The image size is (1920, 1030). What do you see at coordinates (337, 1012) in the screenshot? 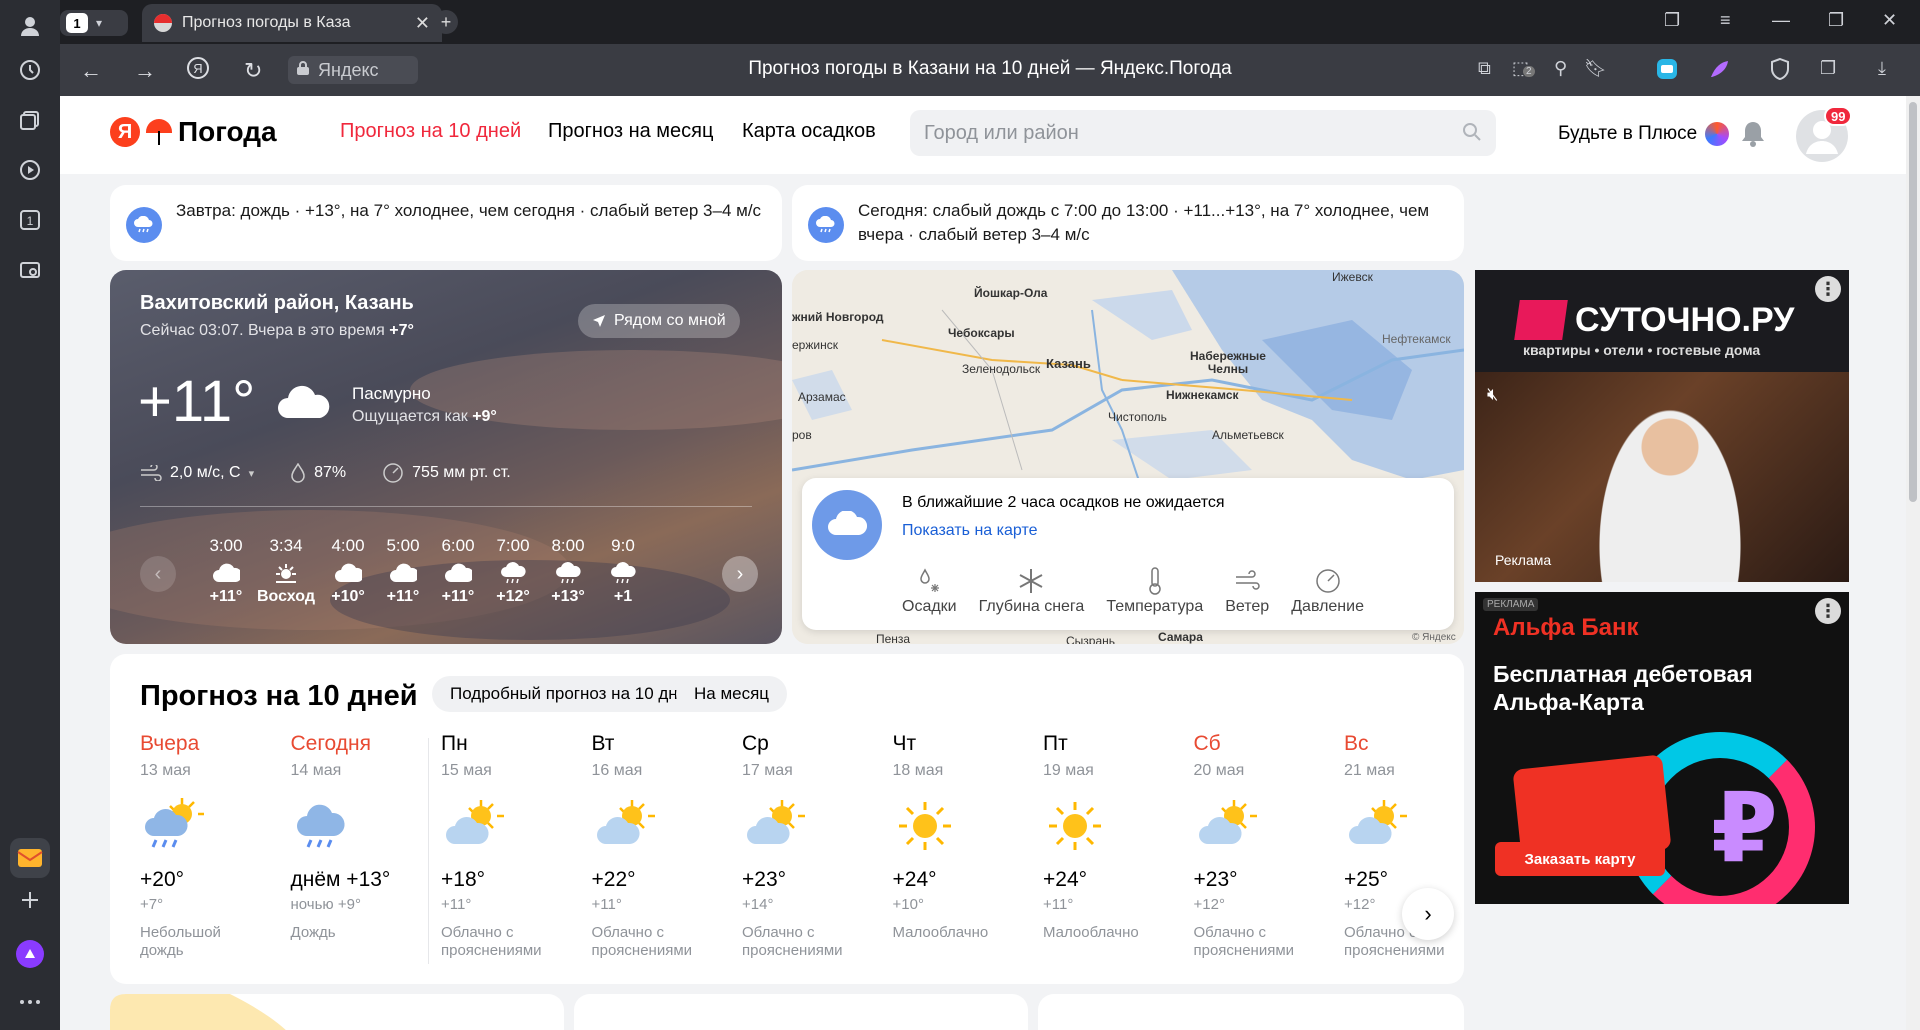
I see `bottom-card` at bounding box center [337, 1012].